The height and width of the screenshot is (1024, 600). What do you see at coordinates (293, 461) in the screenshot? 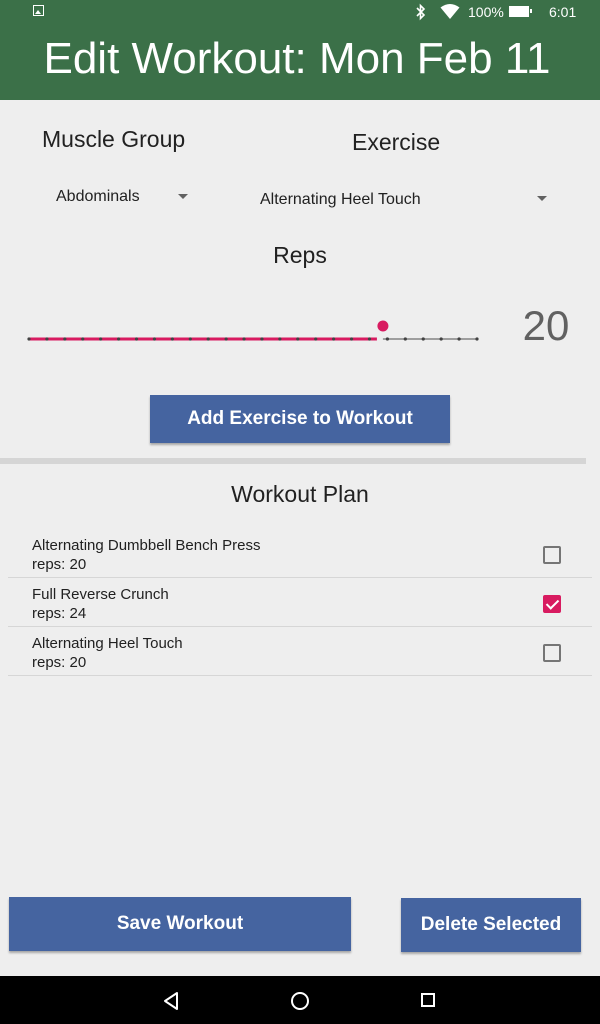
I see `section-divider` at bounding box center [293, 461].